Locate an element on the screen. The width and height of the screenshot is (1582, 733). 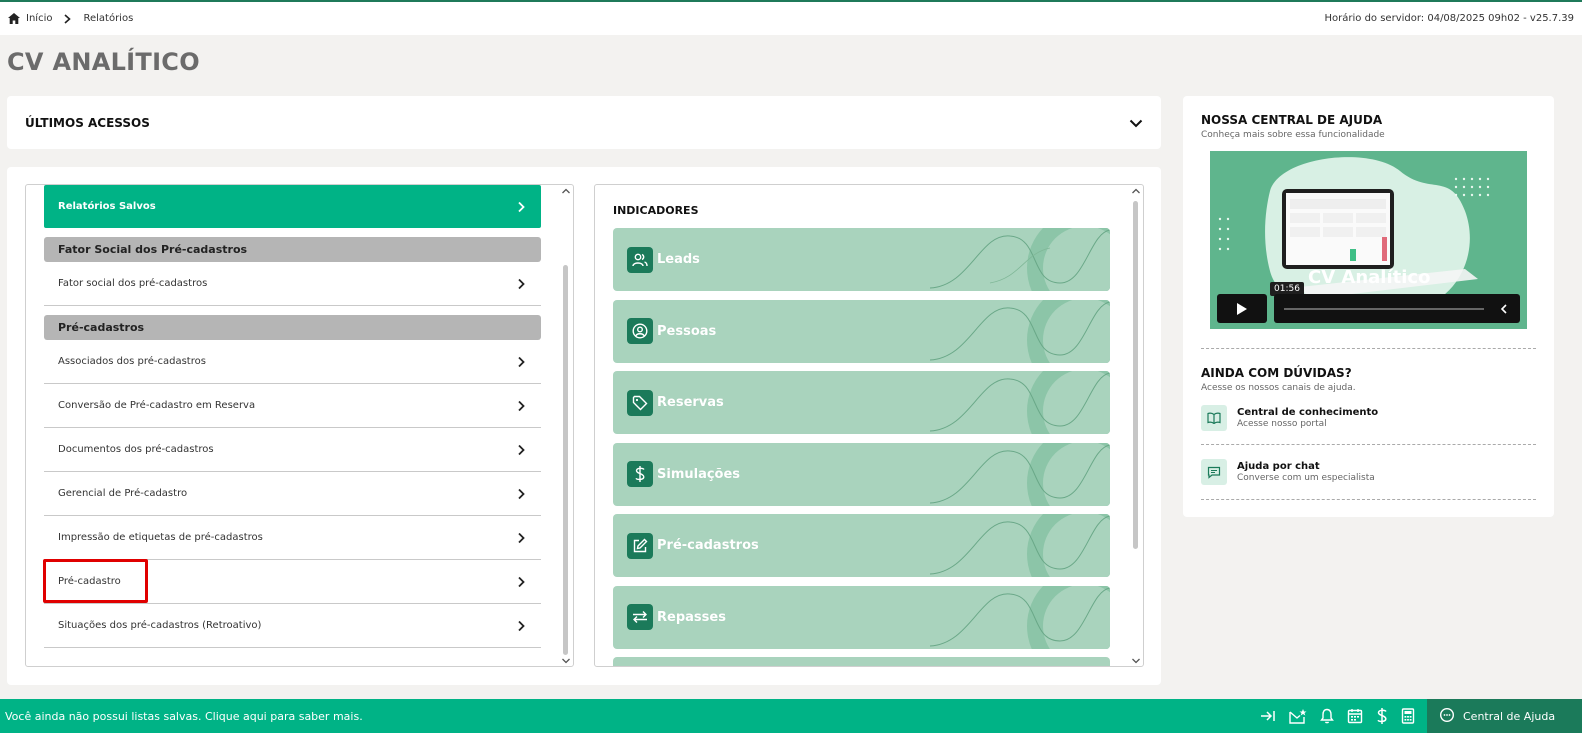
indicators-scrollbar is located at coordinates (1136, 426).